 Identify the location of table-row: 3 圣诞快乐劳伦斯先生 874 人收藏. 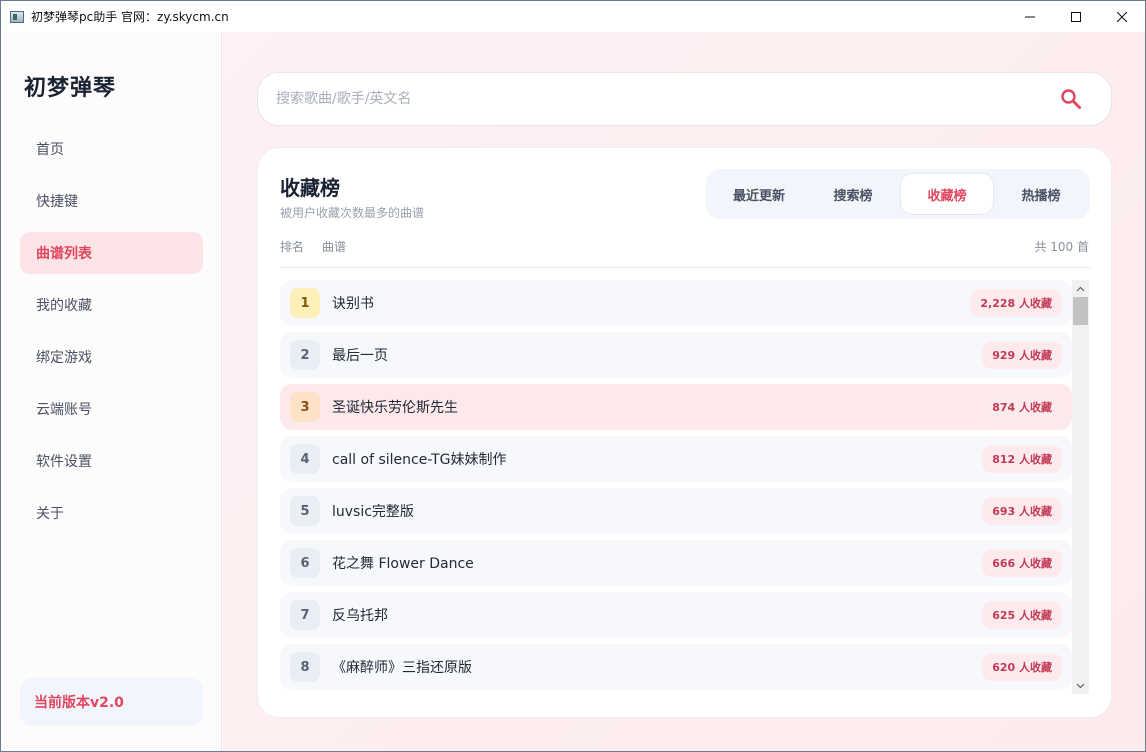
(676, 407).